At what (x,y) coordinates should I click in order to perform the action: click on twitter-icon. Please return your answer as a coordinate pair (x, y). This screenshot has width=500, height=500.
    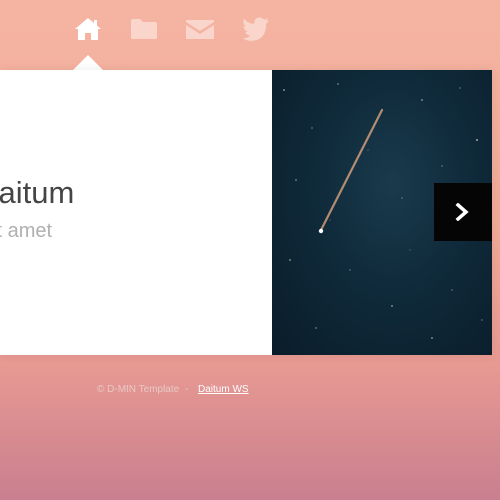
    Looking at the image, I should click on (255, 29).